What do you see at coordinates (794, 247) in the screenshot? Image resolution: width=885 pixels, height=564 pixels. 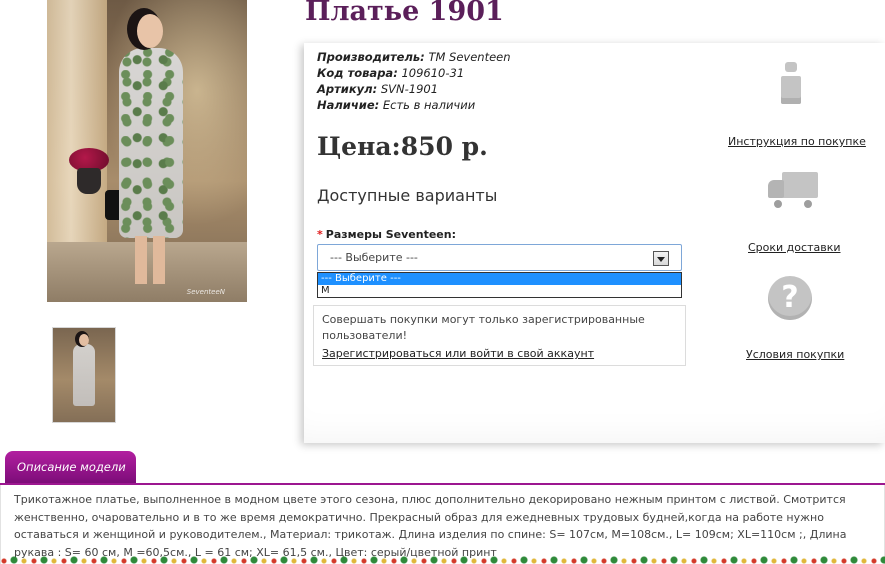 I see `delivery-terms-link: Сроки доставки` at bounding box center [794, 247].